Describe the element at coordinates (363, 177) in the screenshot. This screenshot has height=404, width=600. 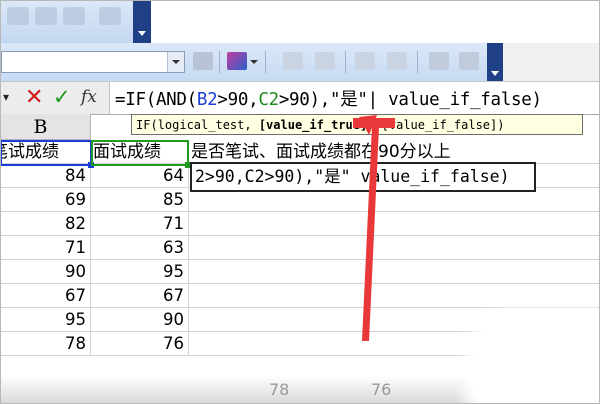
I see `editing-cell-d2: 2>90,C2>90),"是" value_if_false)` at that location.